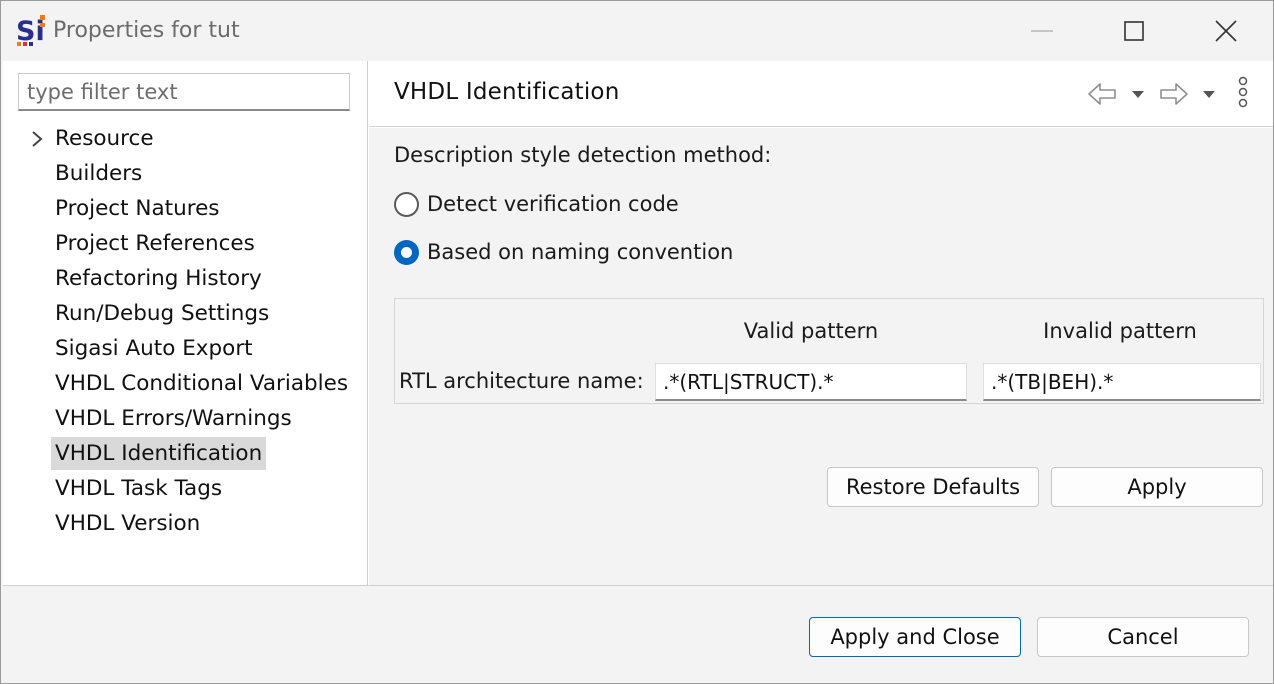  Describe the element at coordinates (39, 138) in the screenshot. I see `chevron-right-icon` at that location.